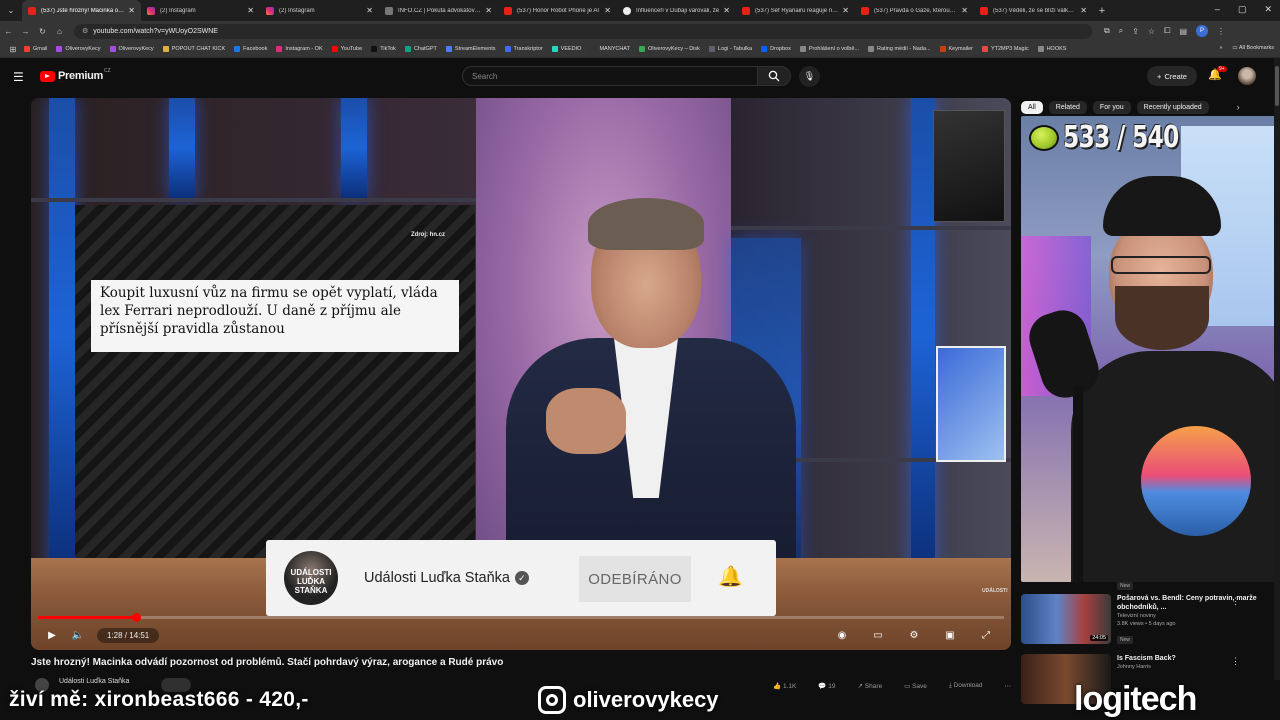 Image resolution: width=1280 pixels, height=720 pixels. I want to click on create-button: + Create, so click(1172, 76).